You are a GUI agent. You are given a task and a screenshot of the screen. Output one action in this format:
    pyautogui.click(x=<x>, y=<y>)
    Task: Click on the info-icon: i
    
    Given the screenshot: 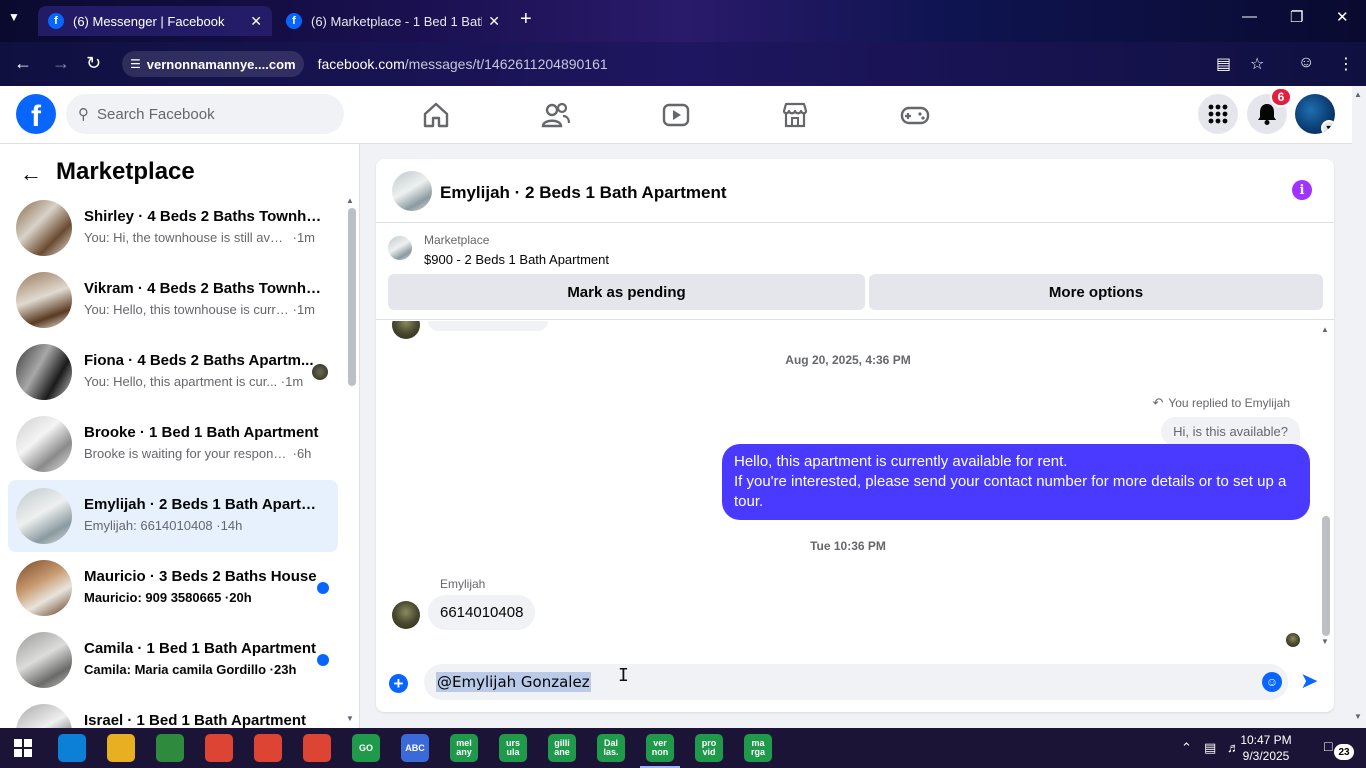 What is the action you would take?
    pyautogui.click(x=1302, y=190)
    